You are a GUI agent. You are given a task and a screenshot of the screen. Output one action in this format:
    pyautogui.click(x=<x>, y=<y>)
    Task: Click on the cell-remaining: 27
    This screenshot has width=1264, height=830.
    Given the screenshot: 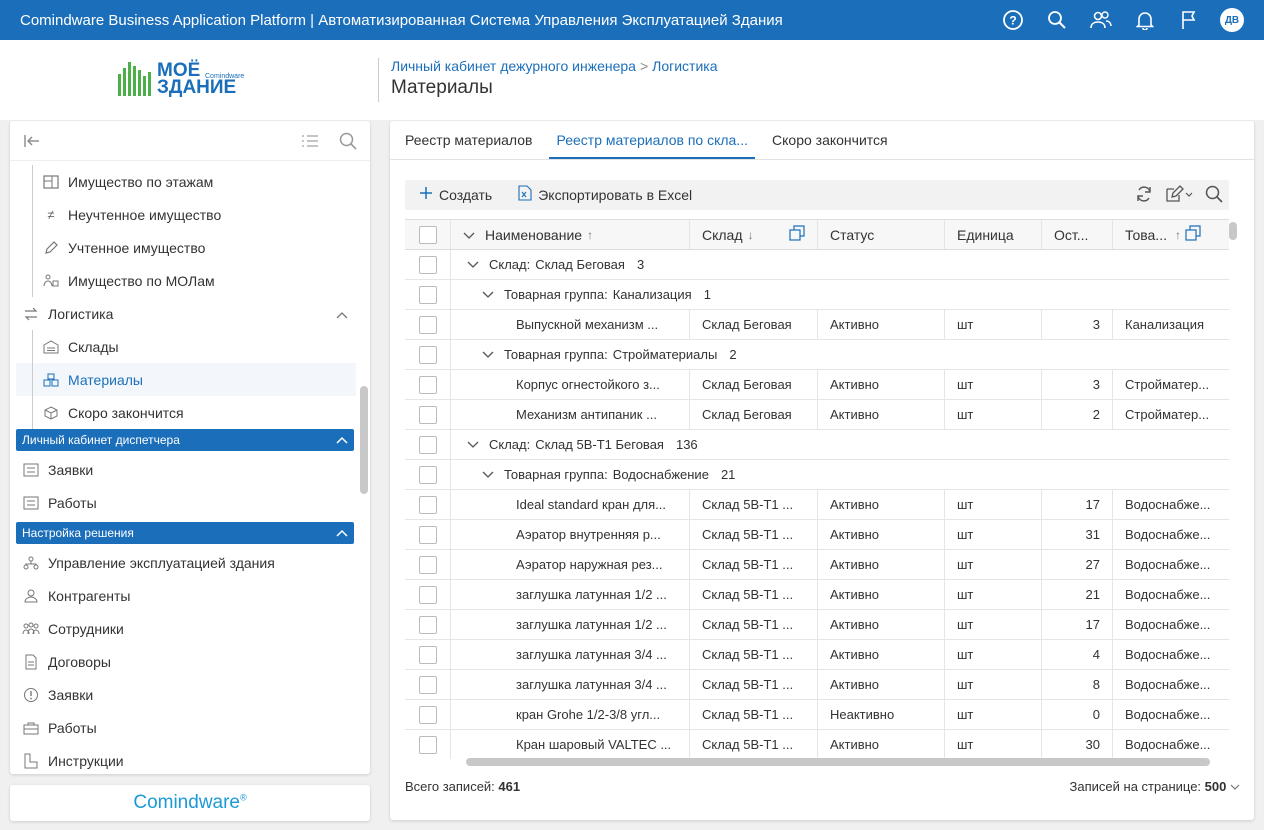 What is the action you would take?
    pyautogui.click(x=1077, y=564)
    